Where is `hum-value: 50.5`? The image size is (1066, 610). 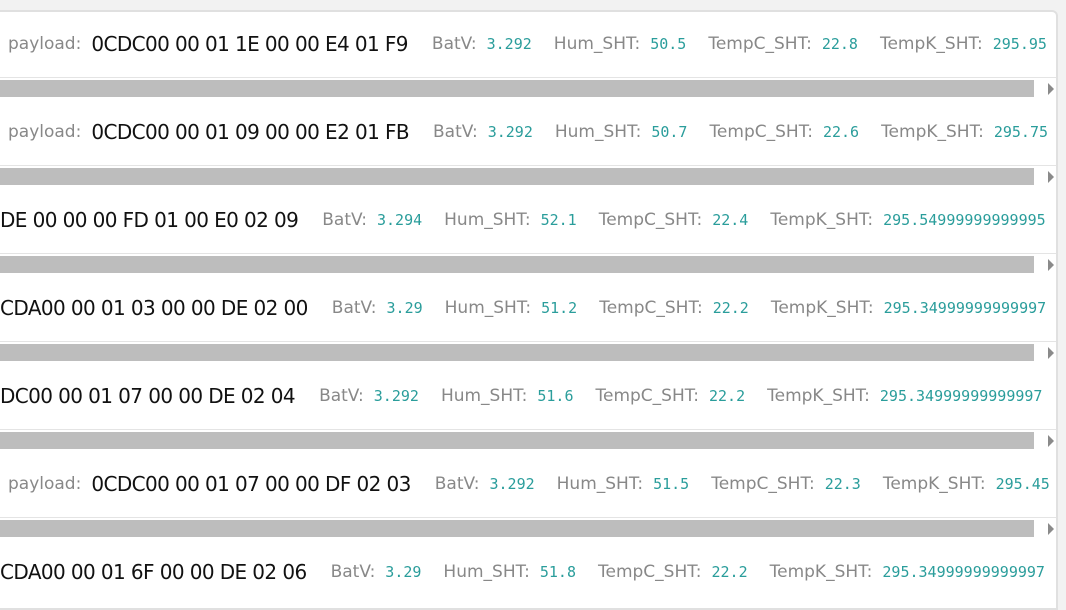
hum-value: 50.5 is located at coordinates (668, 44).